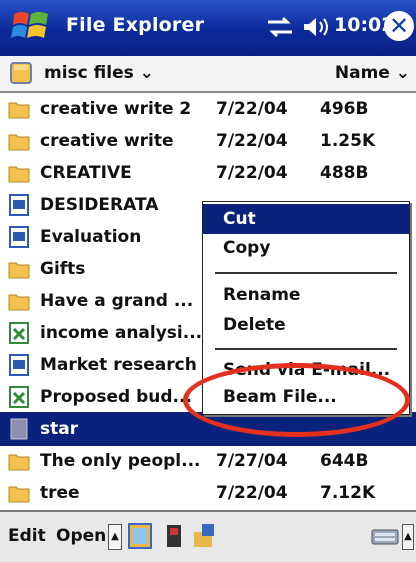  What do you see at coordinates (91, 237) in the screenshot?
I see `file-name: Evaluation` at bounding box center [91, 237].